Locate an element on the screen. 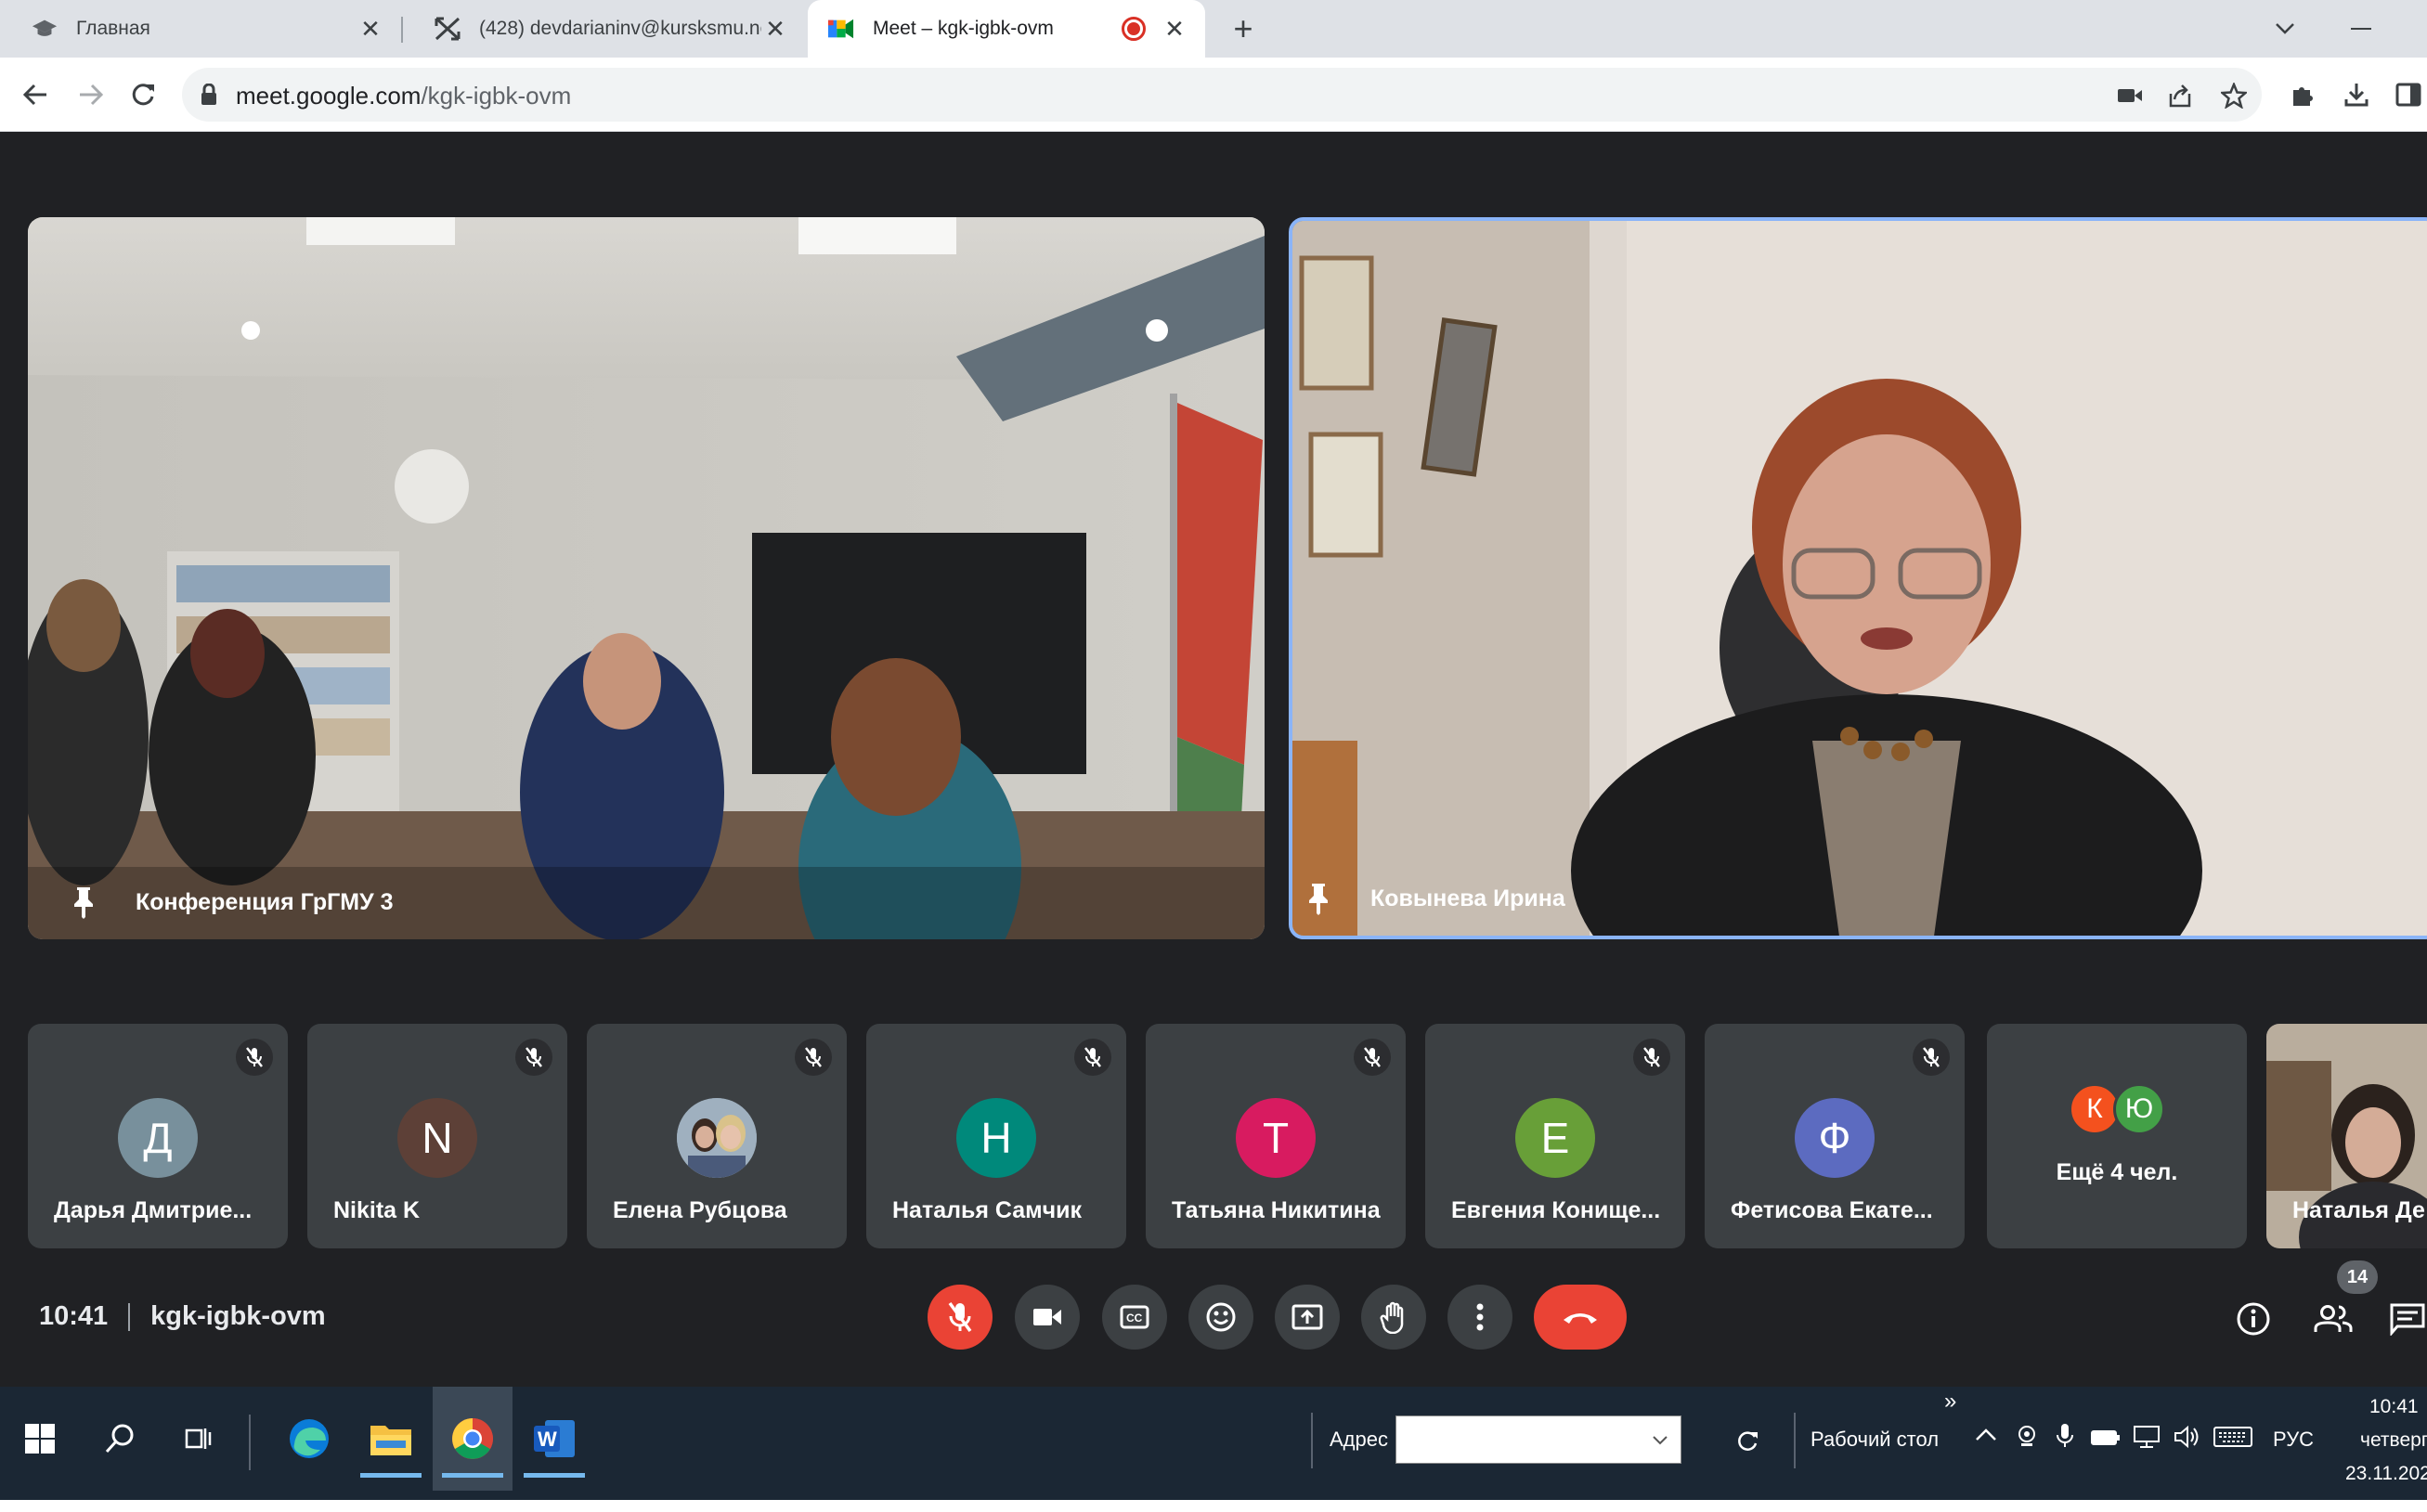 The height and width of the screenshot is (1512, 2427). bookmark-star-icon is located at coordinates (2234, 95).